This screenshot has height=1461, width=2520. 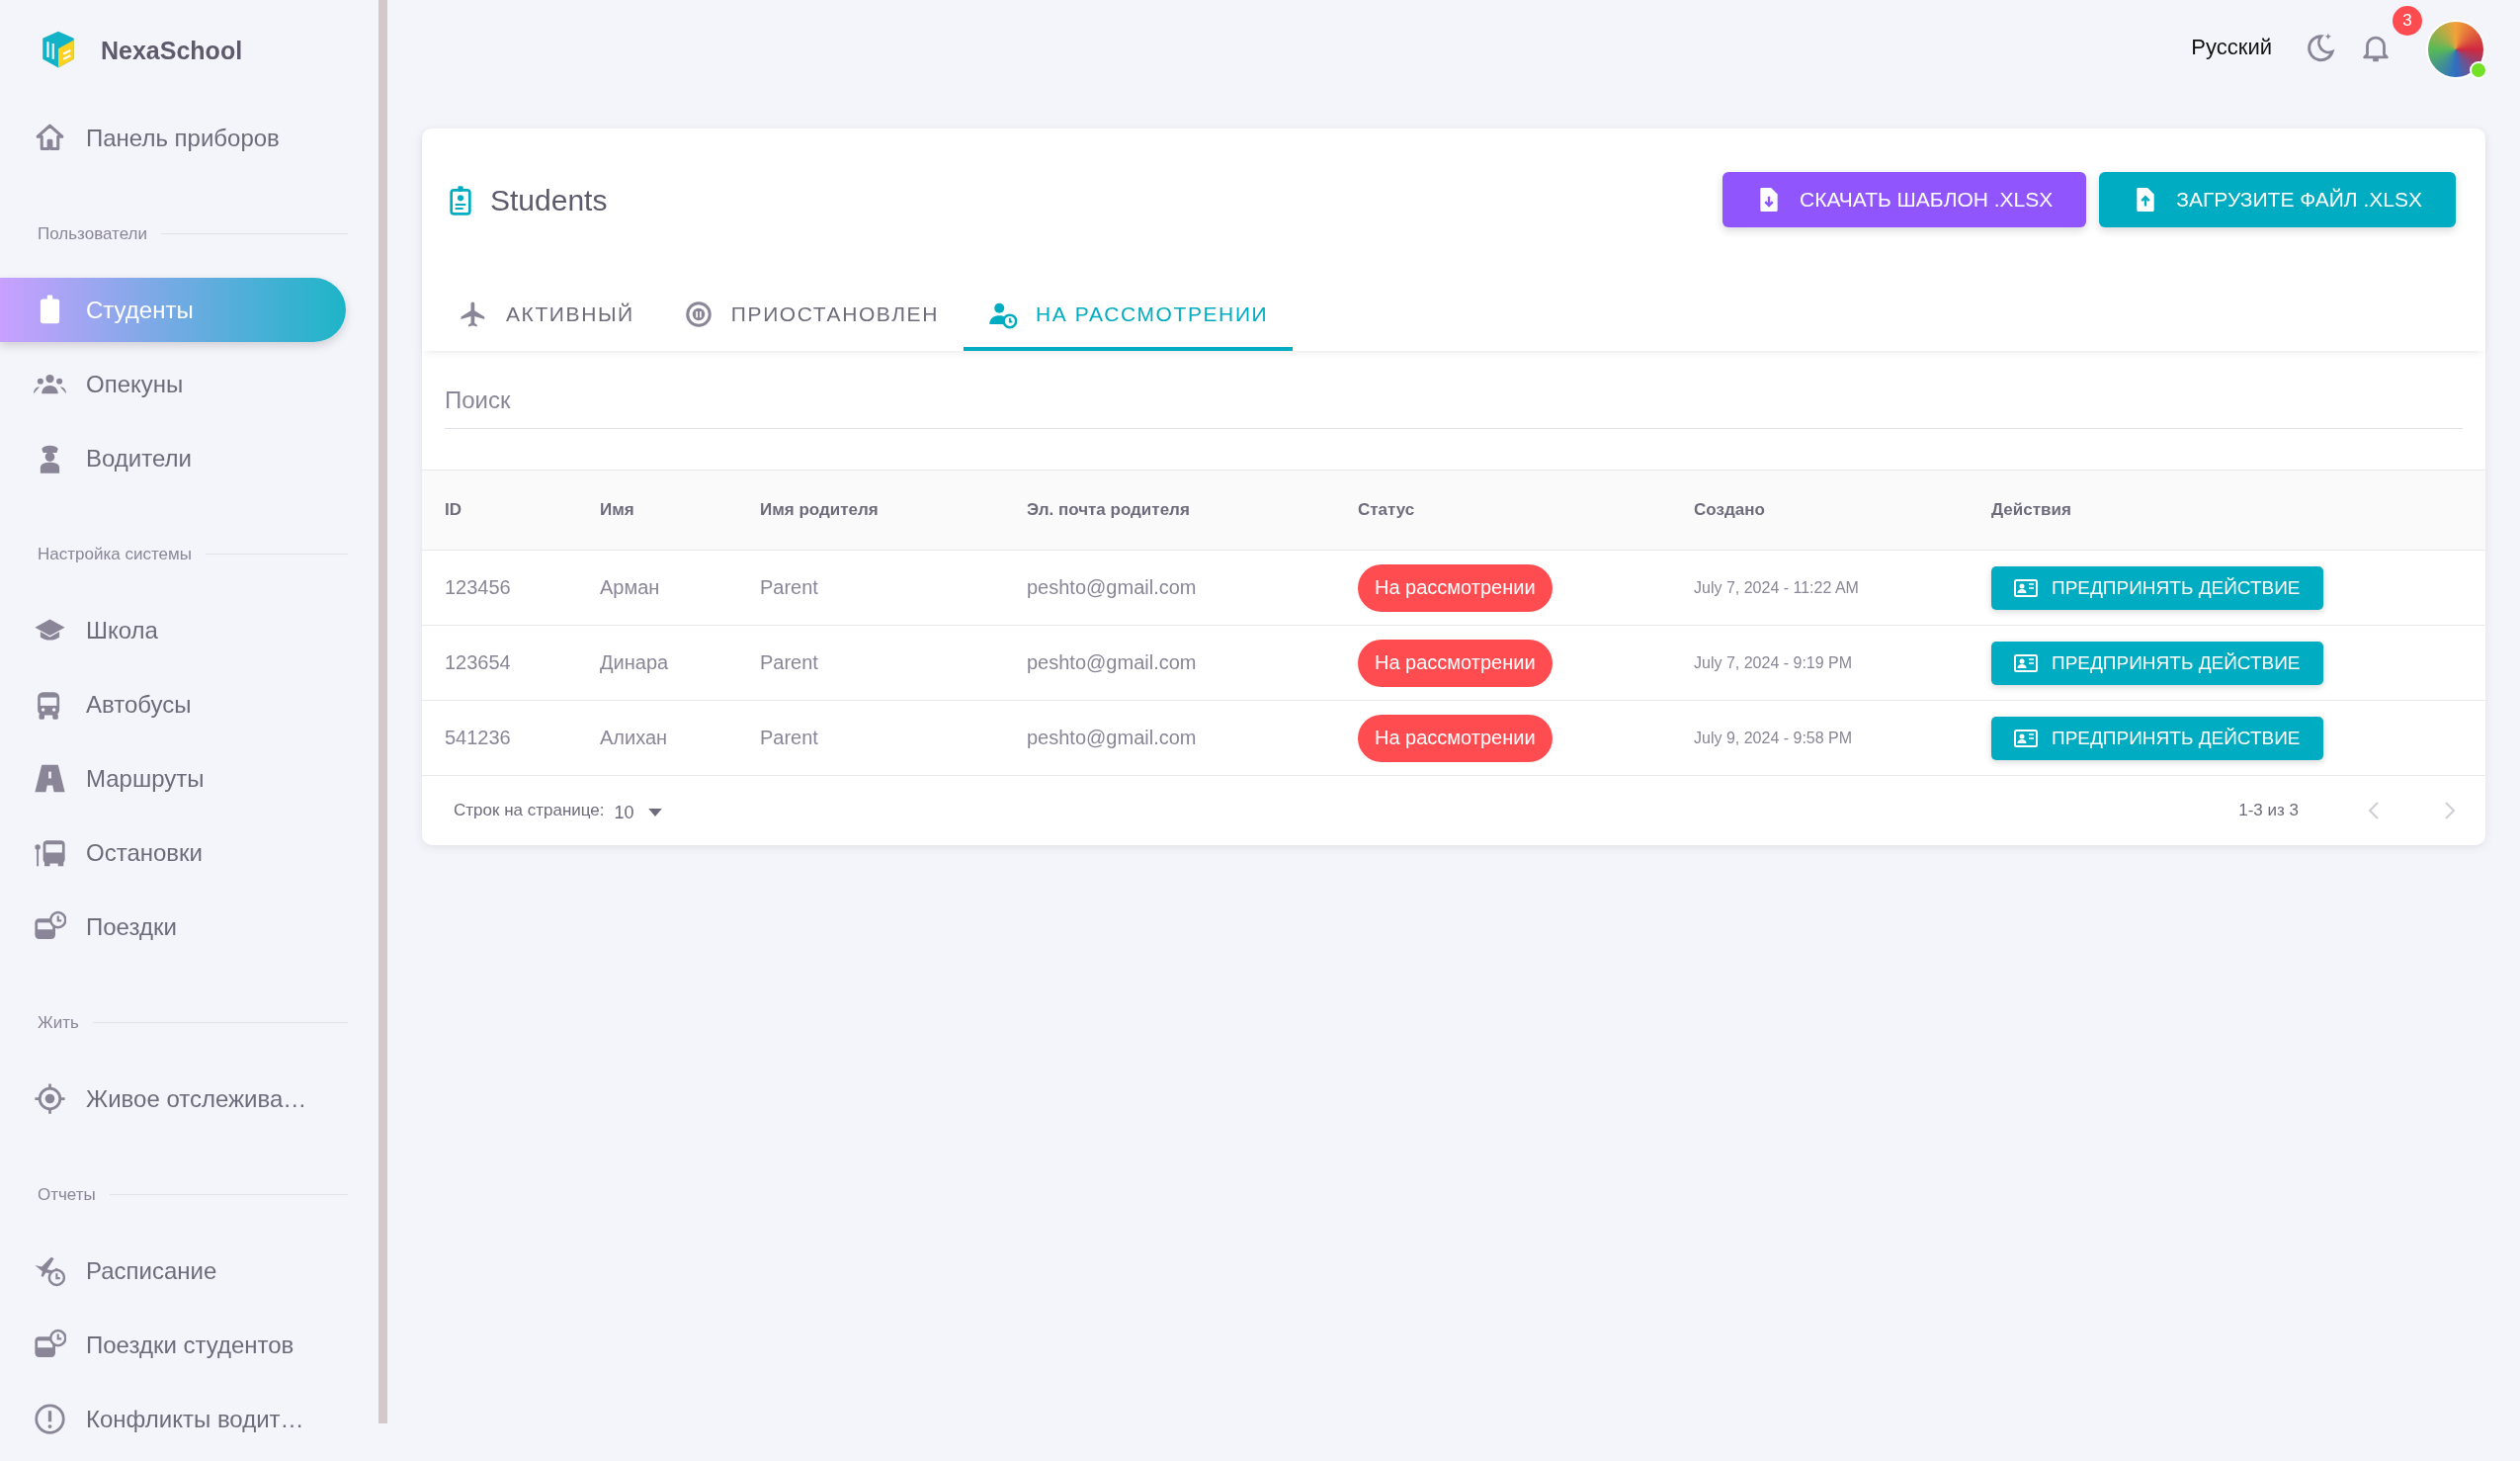 I want to click on sidebar-item: Школа, so click(x=173, y=630).